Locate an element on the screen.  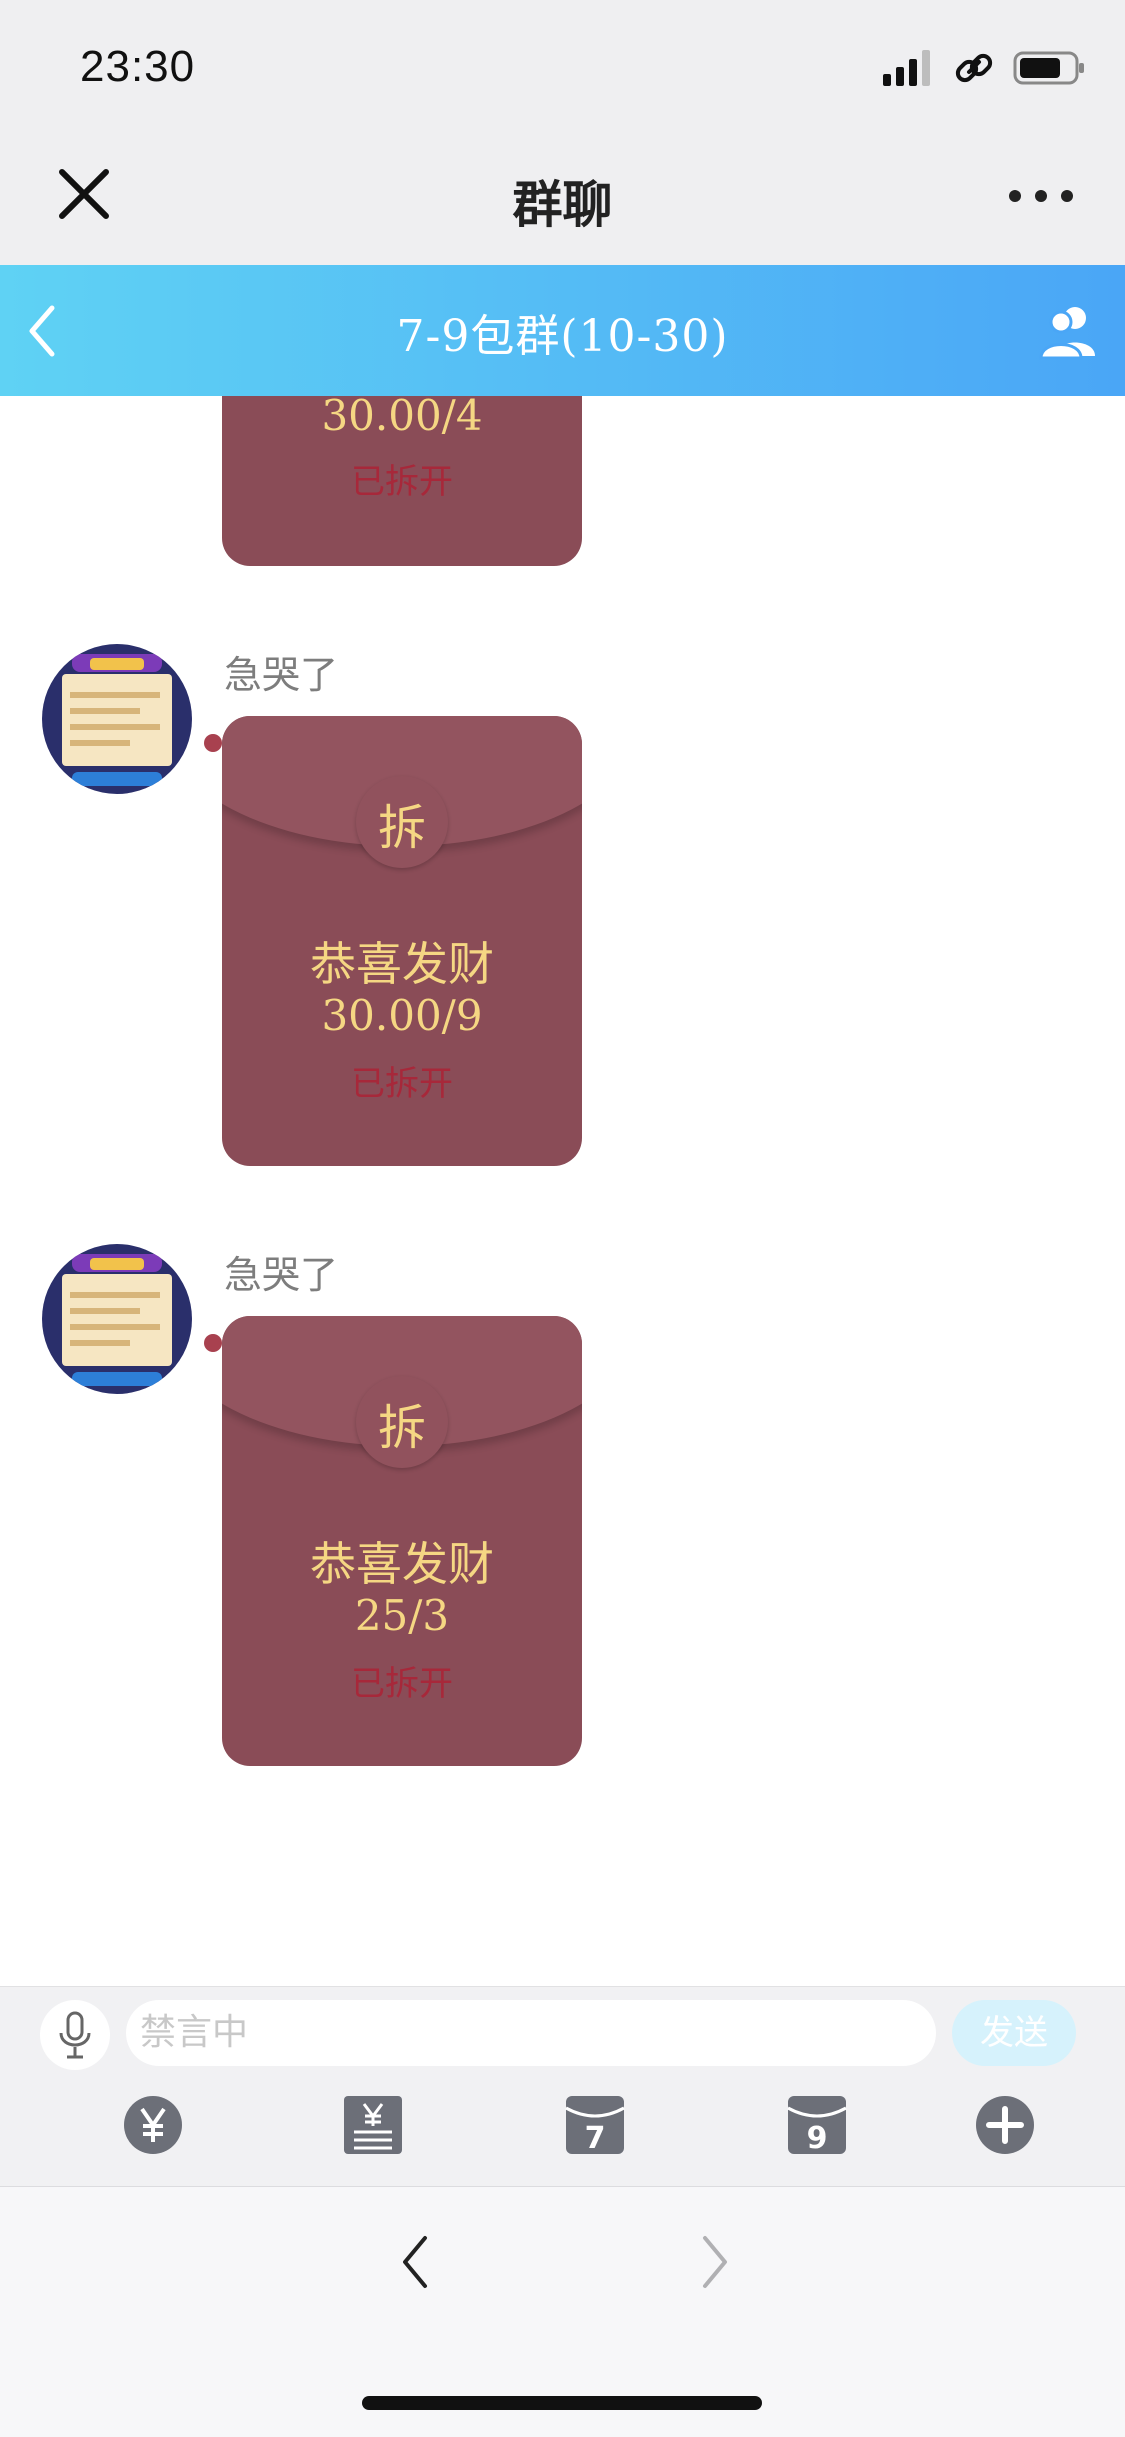
packet-9-icon: 9 is located at coordinates (817, 2125).